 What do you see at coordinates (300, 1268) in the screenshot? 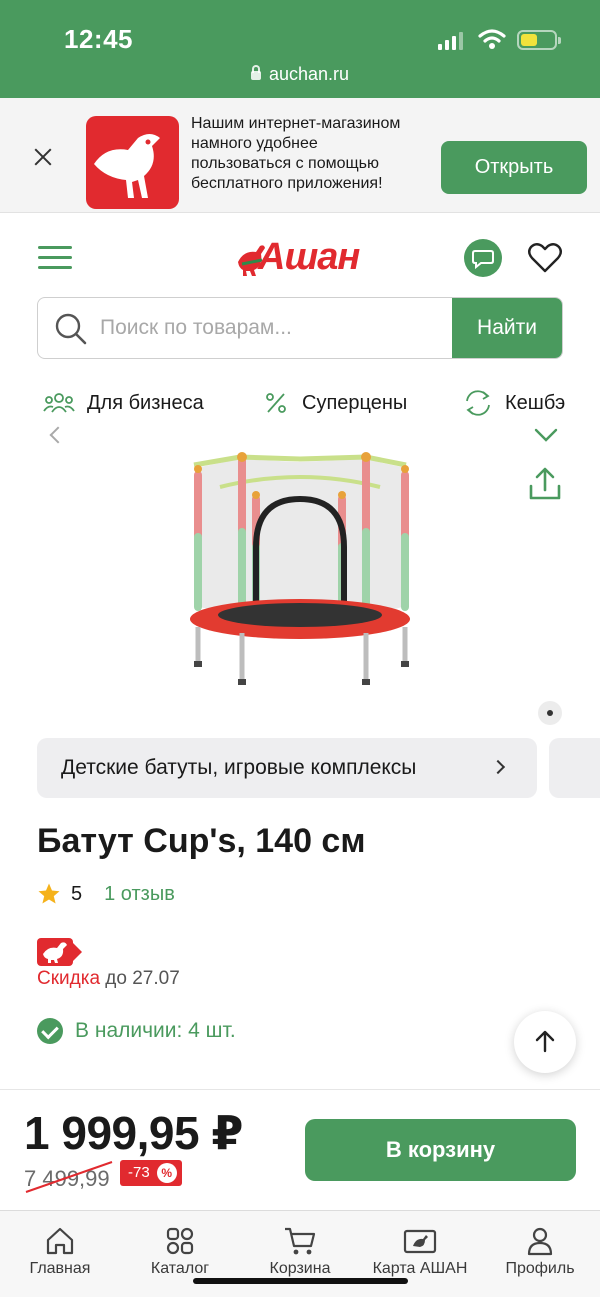
I see `tab-label: Корзина` at bounding box center [300, 1268].